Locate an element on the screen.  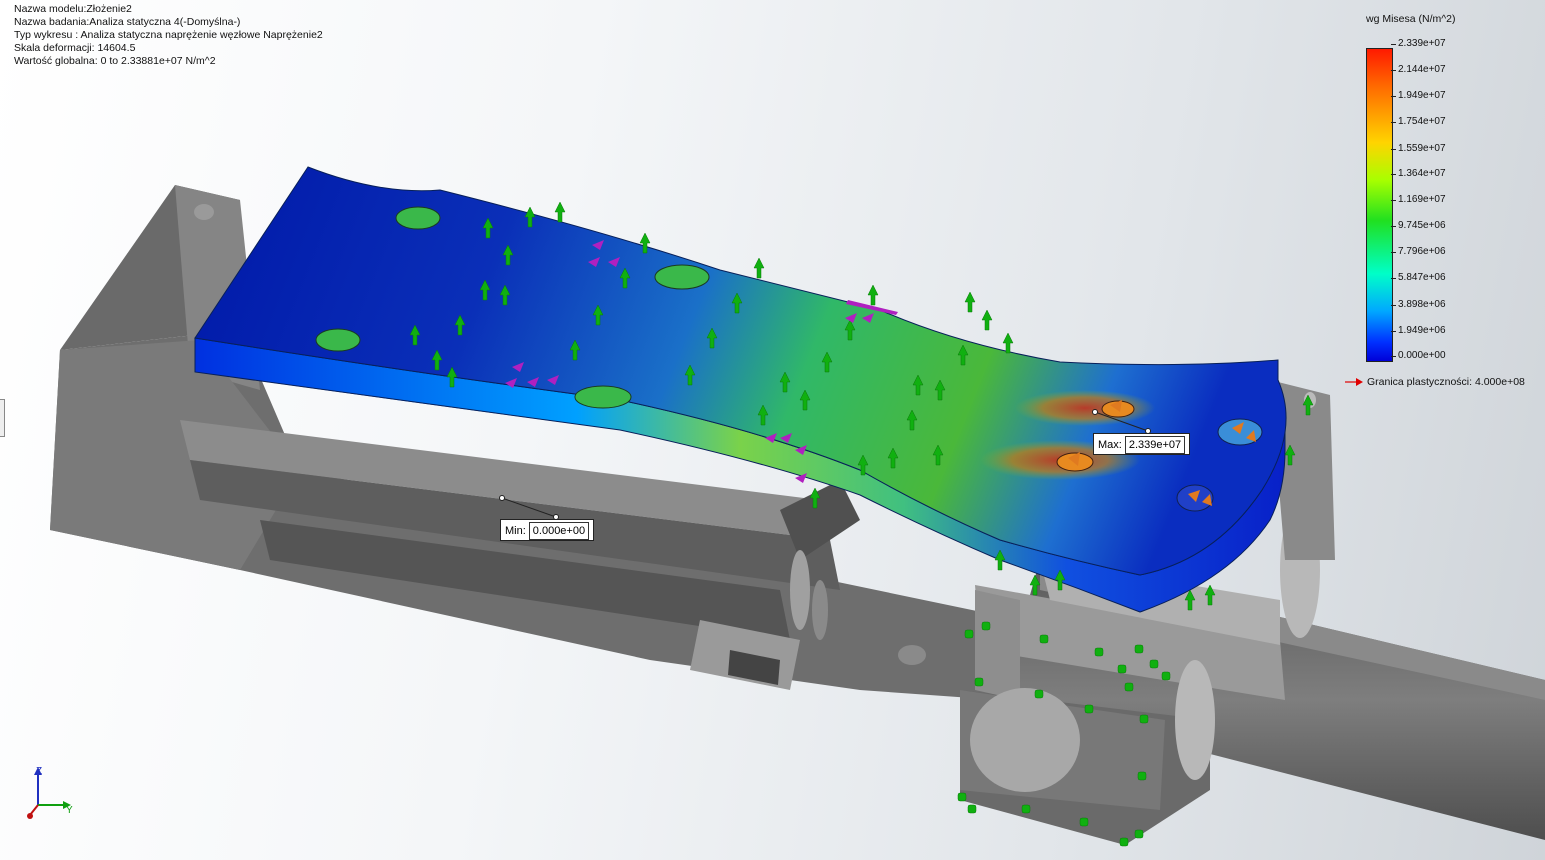
min-probe-value: 0.000e+00 is located at coordinates (559, 531).